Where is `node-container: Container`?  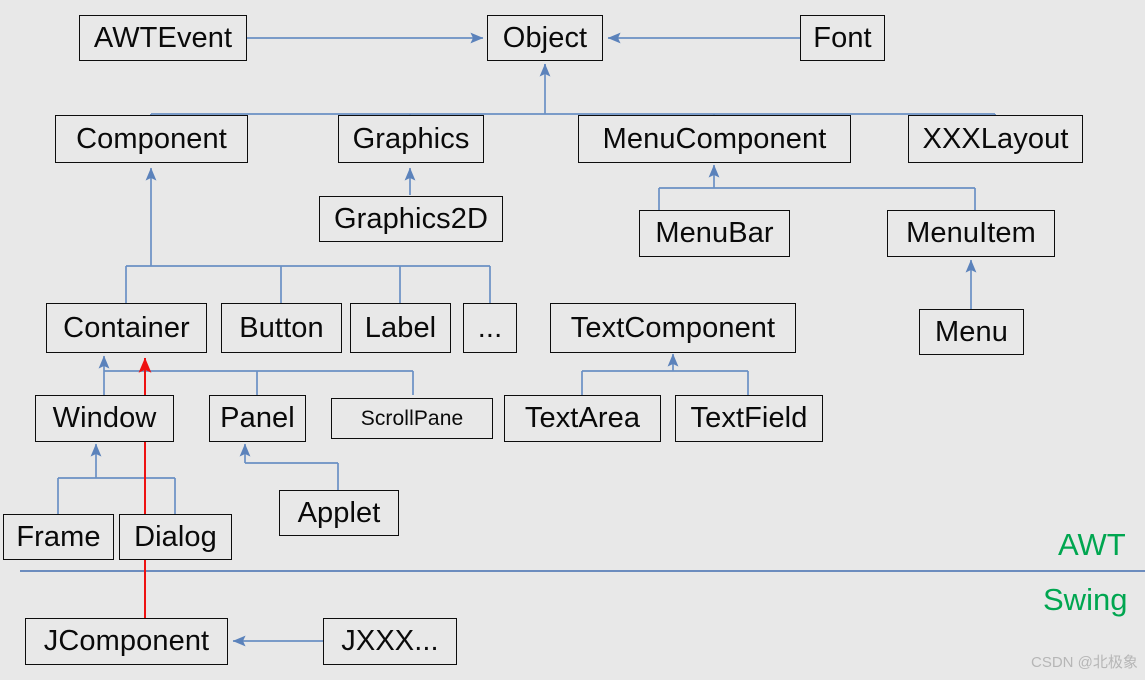 node-container: Container is located at coordinates (126, 328).